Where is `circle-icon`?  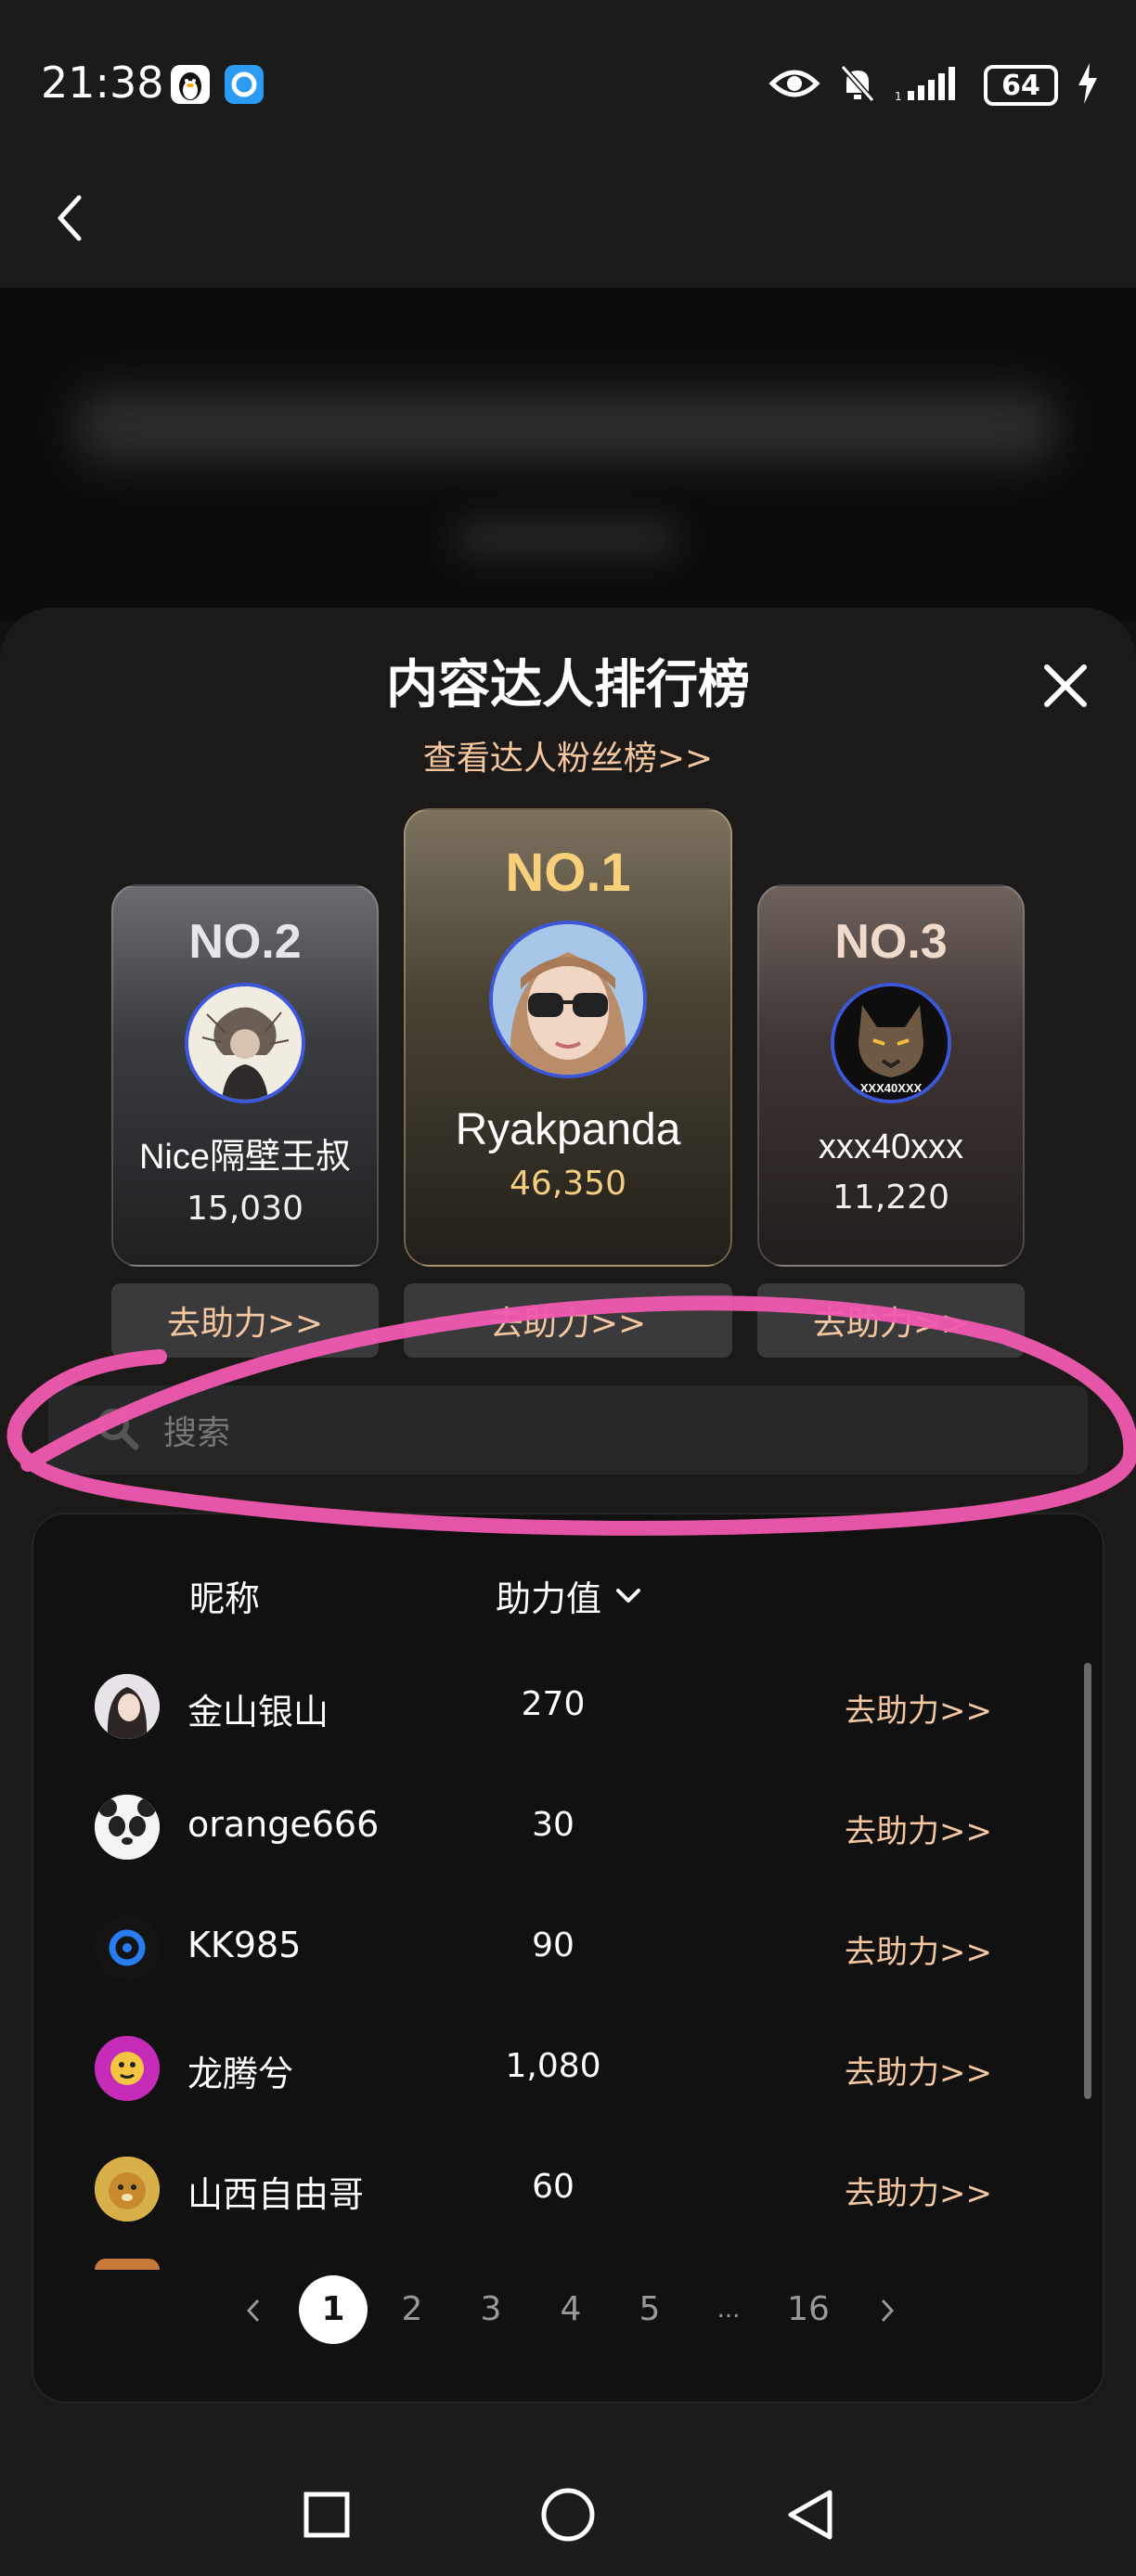 circle-icon is located at coordinates (568, 2515).